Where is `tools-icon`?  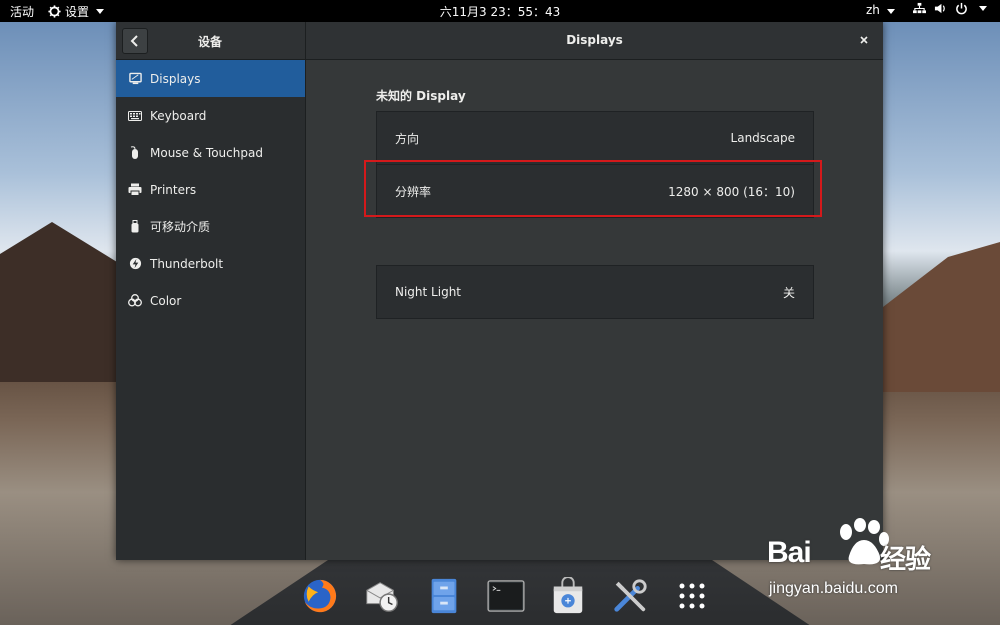 tools-icon is located at coordinates (630, 595).